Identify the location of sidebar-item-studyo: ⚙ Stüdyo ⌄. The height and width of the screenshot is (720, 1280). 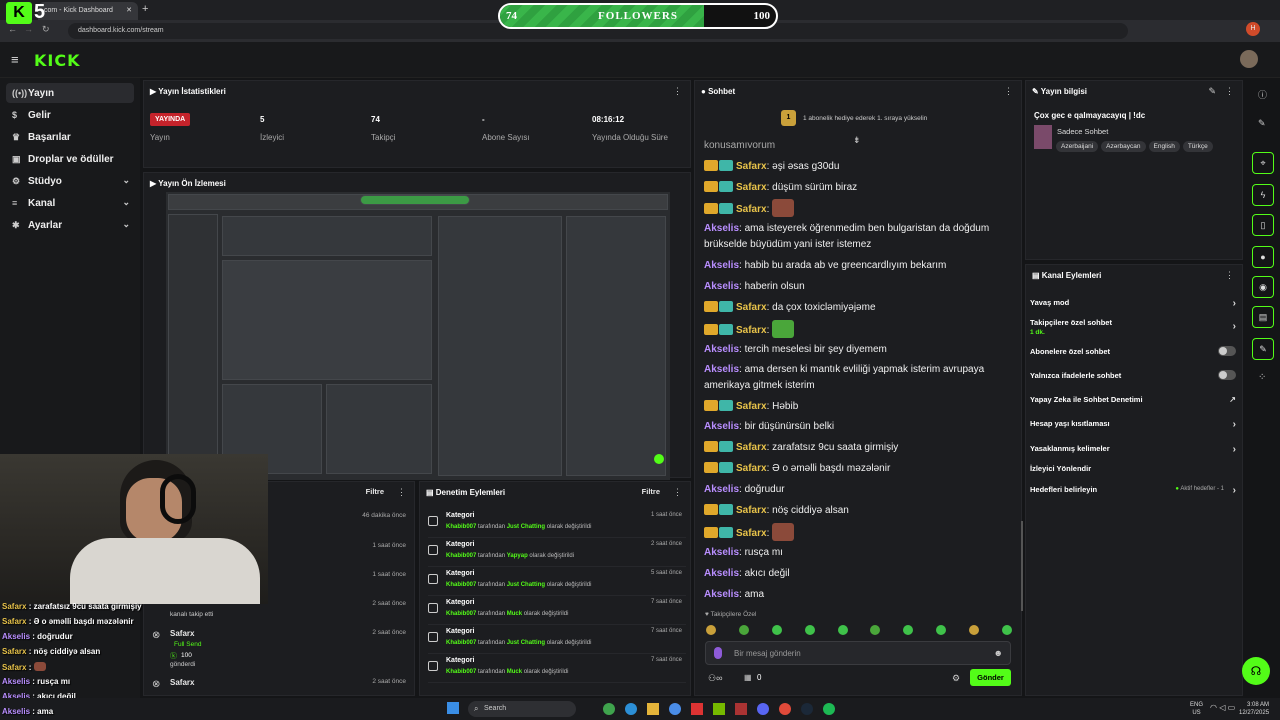
(70, 181).